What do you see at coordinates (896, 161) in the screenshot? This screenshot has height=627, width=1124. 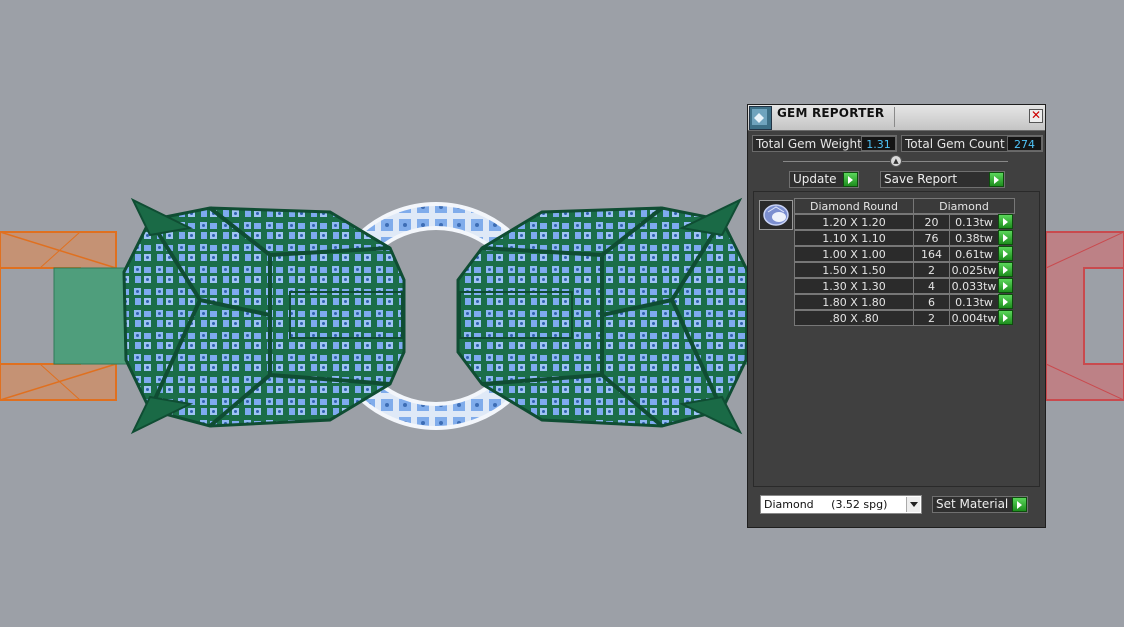 I see `splitter-handle: ▲` at bounding box center [896, 161].